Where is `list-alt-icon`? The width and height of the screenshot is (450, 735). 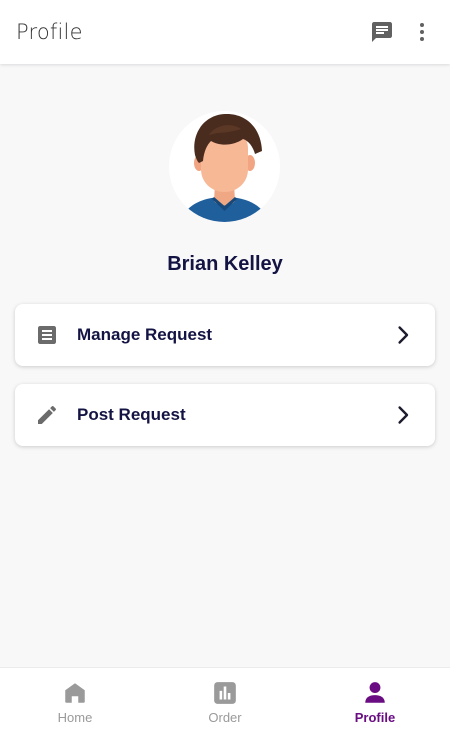 list-alt-icon is located at coordinates (47, 335).